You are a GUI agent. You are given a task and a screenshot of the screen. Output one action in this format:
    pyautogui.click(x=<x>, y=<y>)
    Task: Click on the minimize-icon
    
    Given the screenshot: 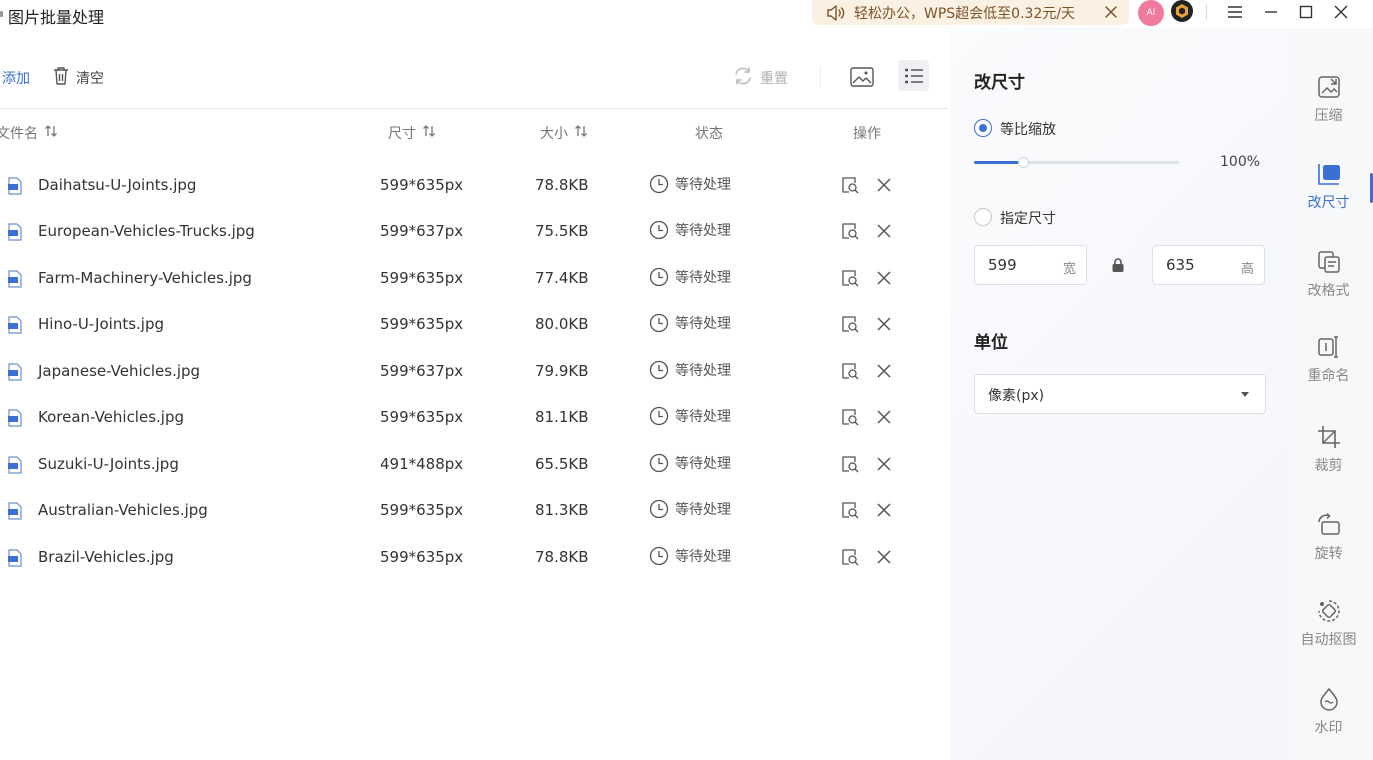 What is the action you would take?
    pyautogui.click(x=1271, y=12)
    